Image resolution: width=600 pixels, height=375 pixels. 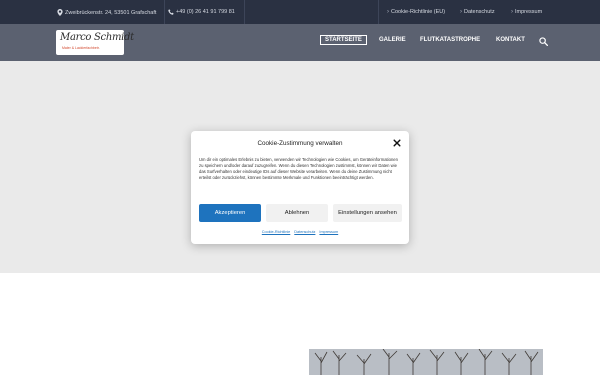 What do you see at coordinates (397, 143) in the screenshot?
I see `close-icon` at bounding box center [397, 143].